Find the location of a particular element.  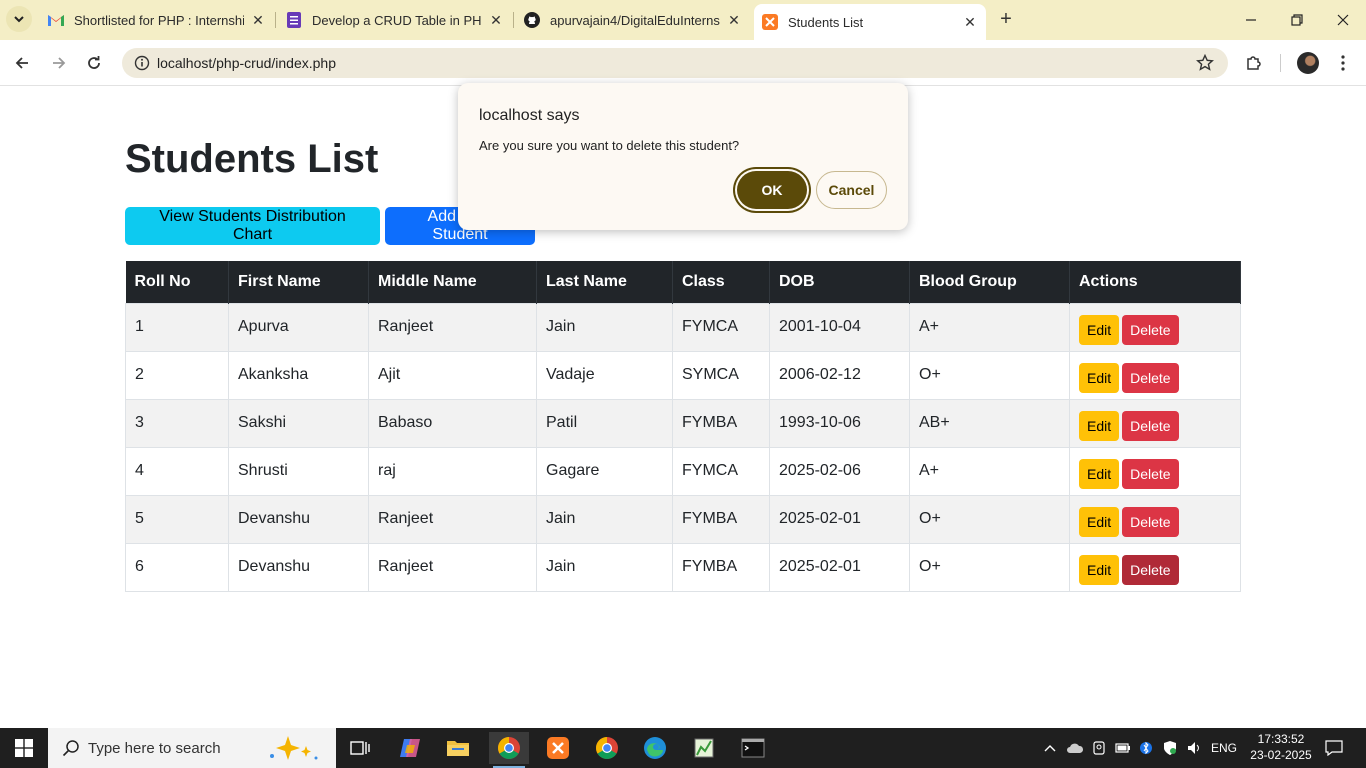

restore-button is located at coordinates (1297, 20).